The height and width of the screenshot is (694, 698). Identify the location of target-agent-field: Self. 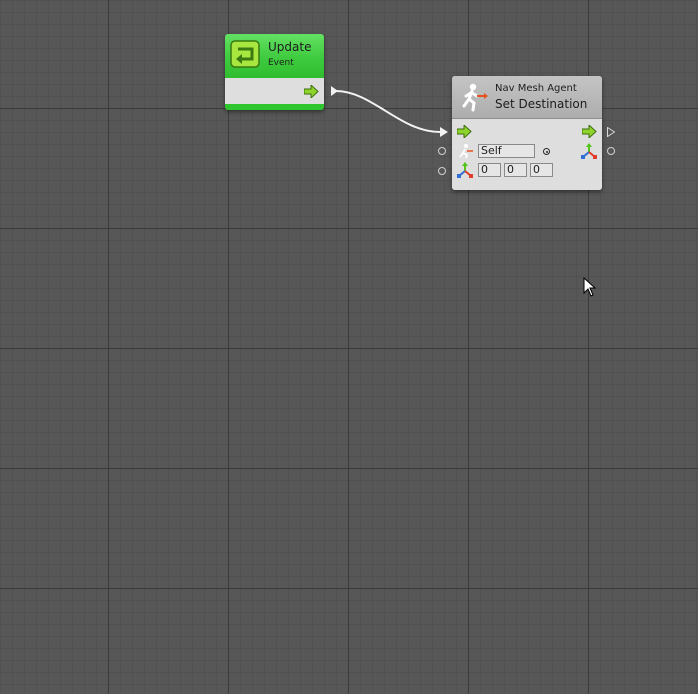
(506, 151).